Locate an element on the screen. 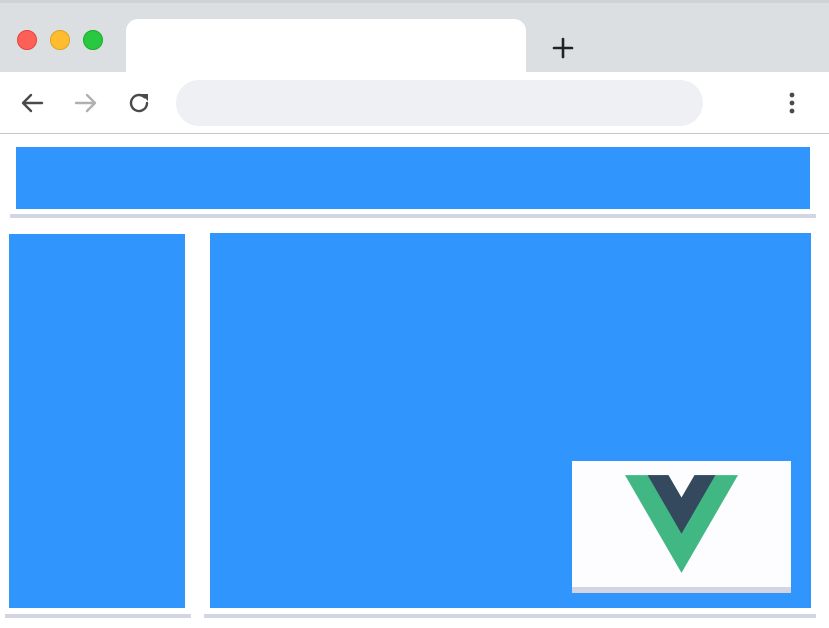  window-minimize-button is located at coordinates (60, 40).